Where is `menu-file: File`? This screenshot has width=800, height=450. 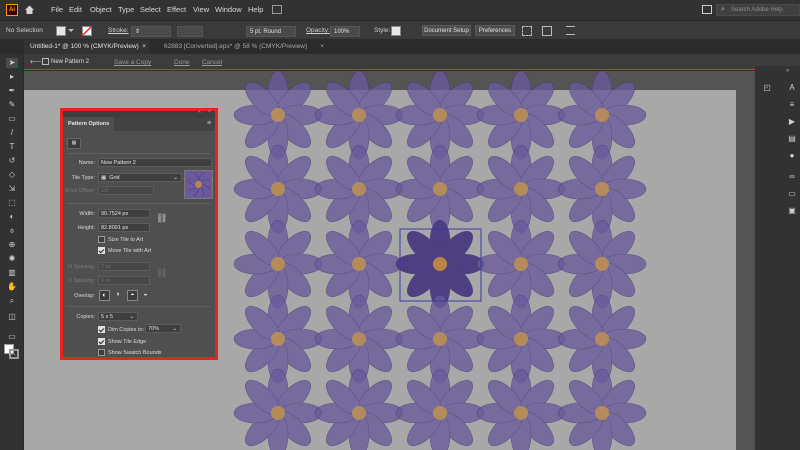 menu-file: File is located at coordinates (57, 9).